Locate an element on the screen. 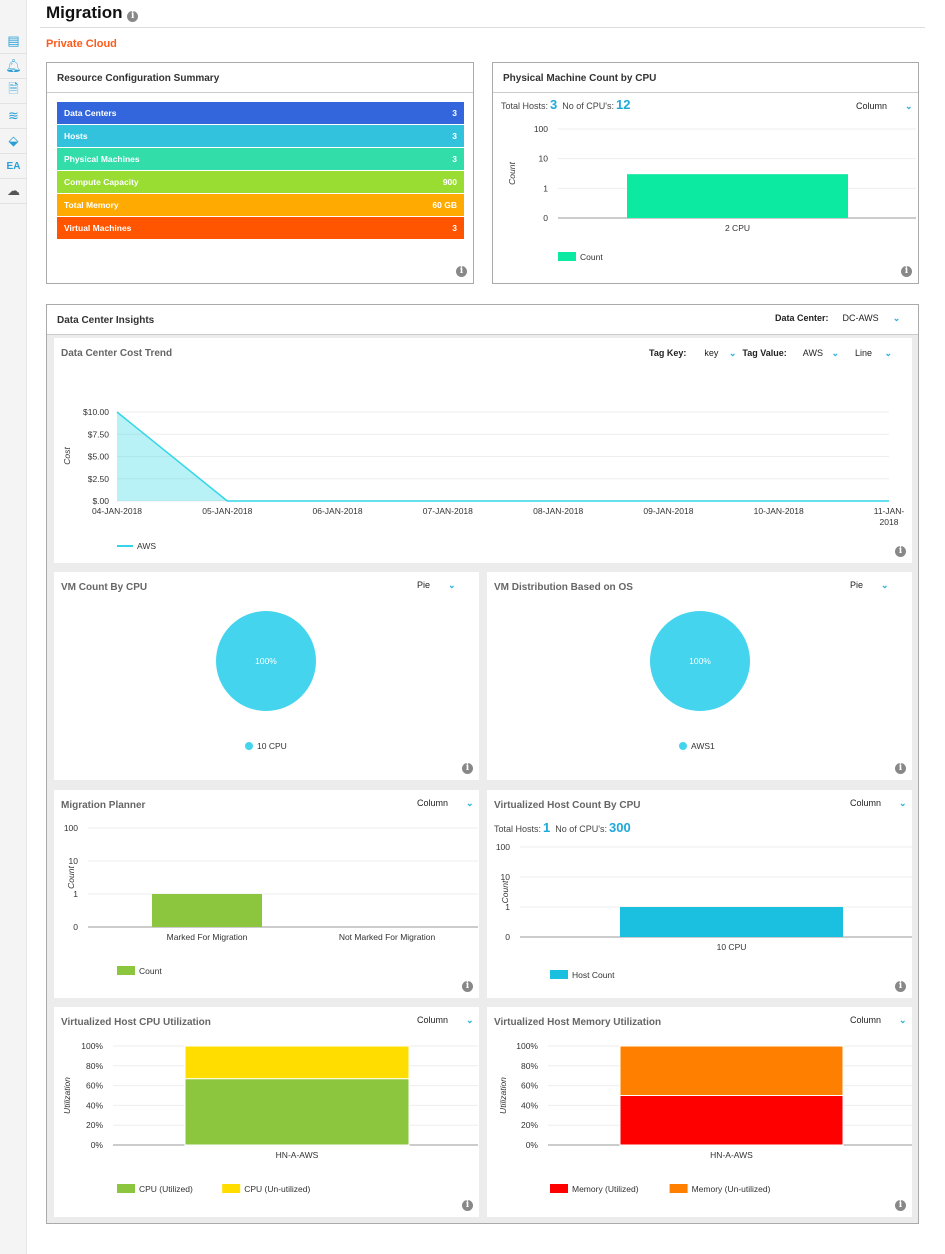 The width and height of the screenshot is (945, 1254). legend-label: 10 CPU is located at coordinates (272, 746).